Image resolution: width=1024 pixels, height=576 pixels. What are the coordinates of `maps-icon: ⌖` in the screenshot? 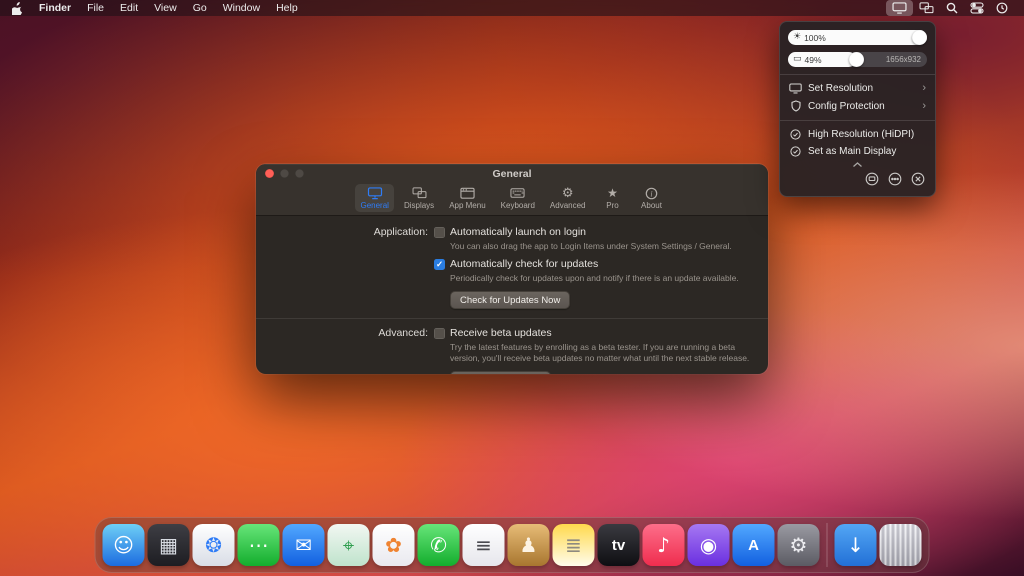 It's located at (348, 545).